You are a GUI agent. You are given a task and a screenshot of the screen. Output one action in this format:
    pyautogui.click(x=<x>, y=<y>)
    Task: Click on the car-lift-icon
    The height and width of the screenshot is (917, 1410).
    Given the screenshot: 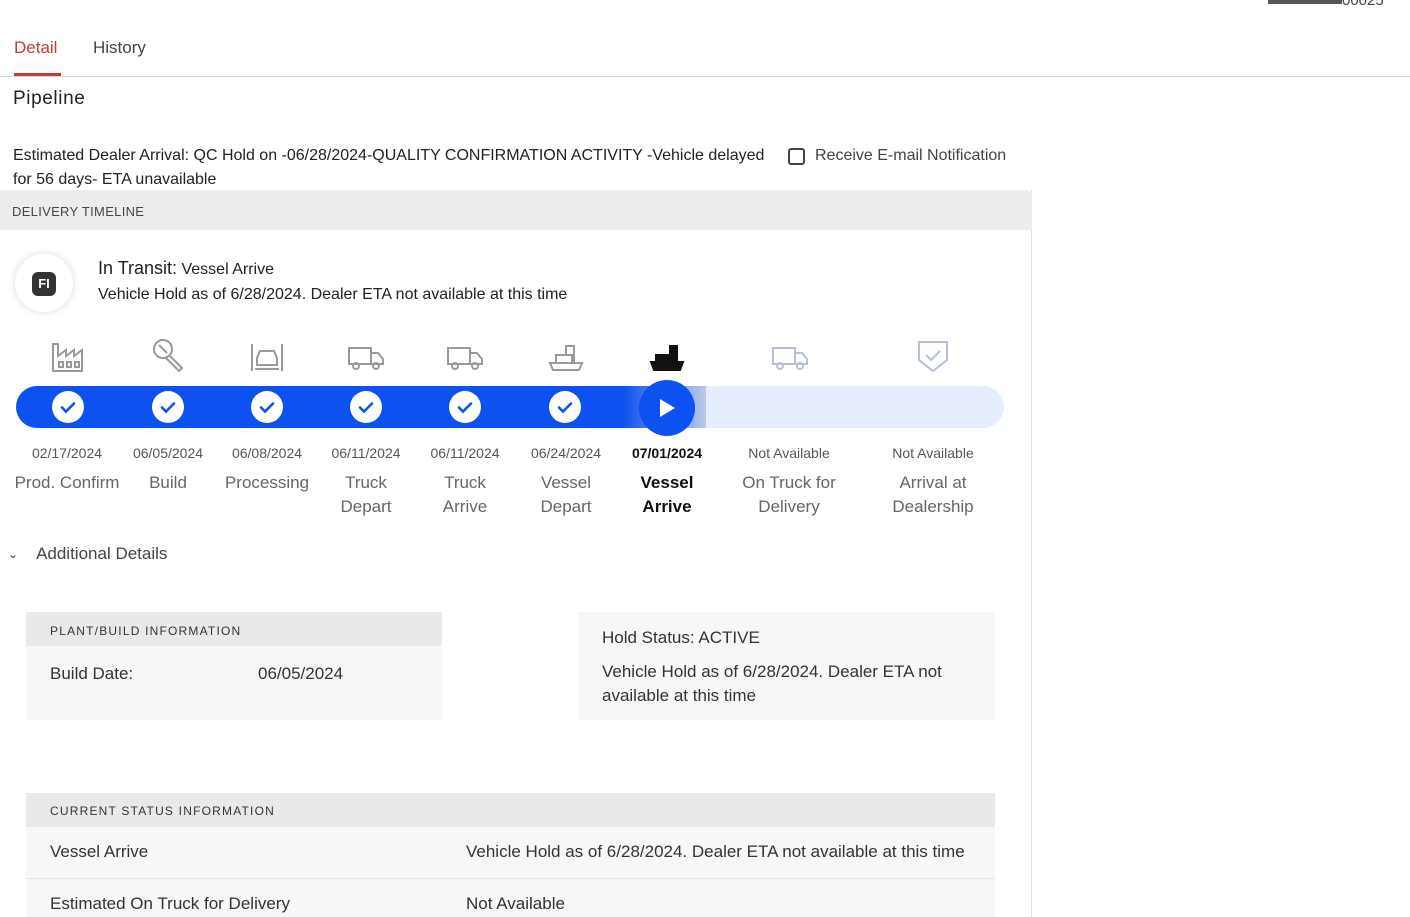 What is the action you would take?
    pyautogui.click(x=267, y=356)
    